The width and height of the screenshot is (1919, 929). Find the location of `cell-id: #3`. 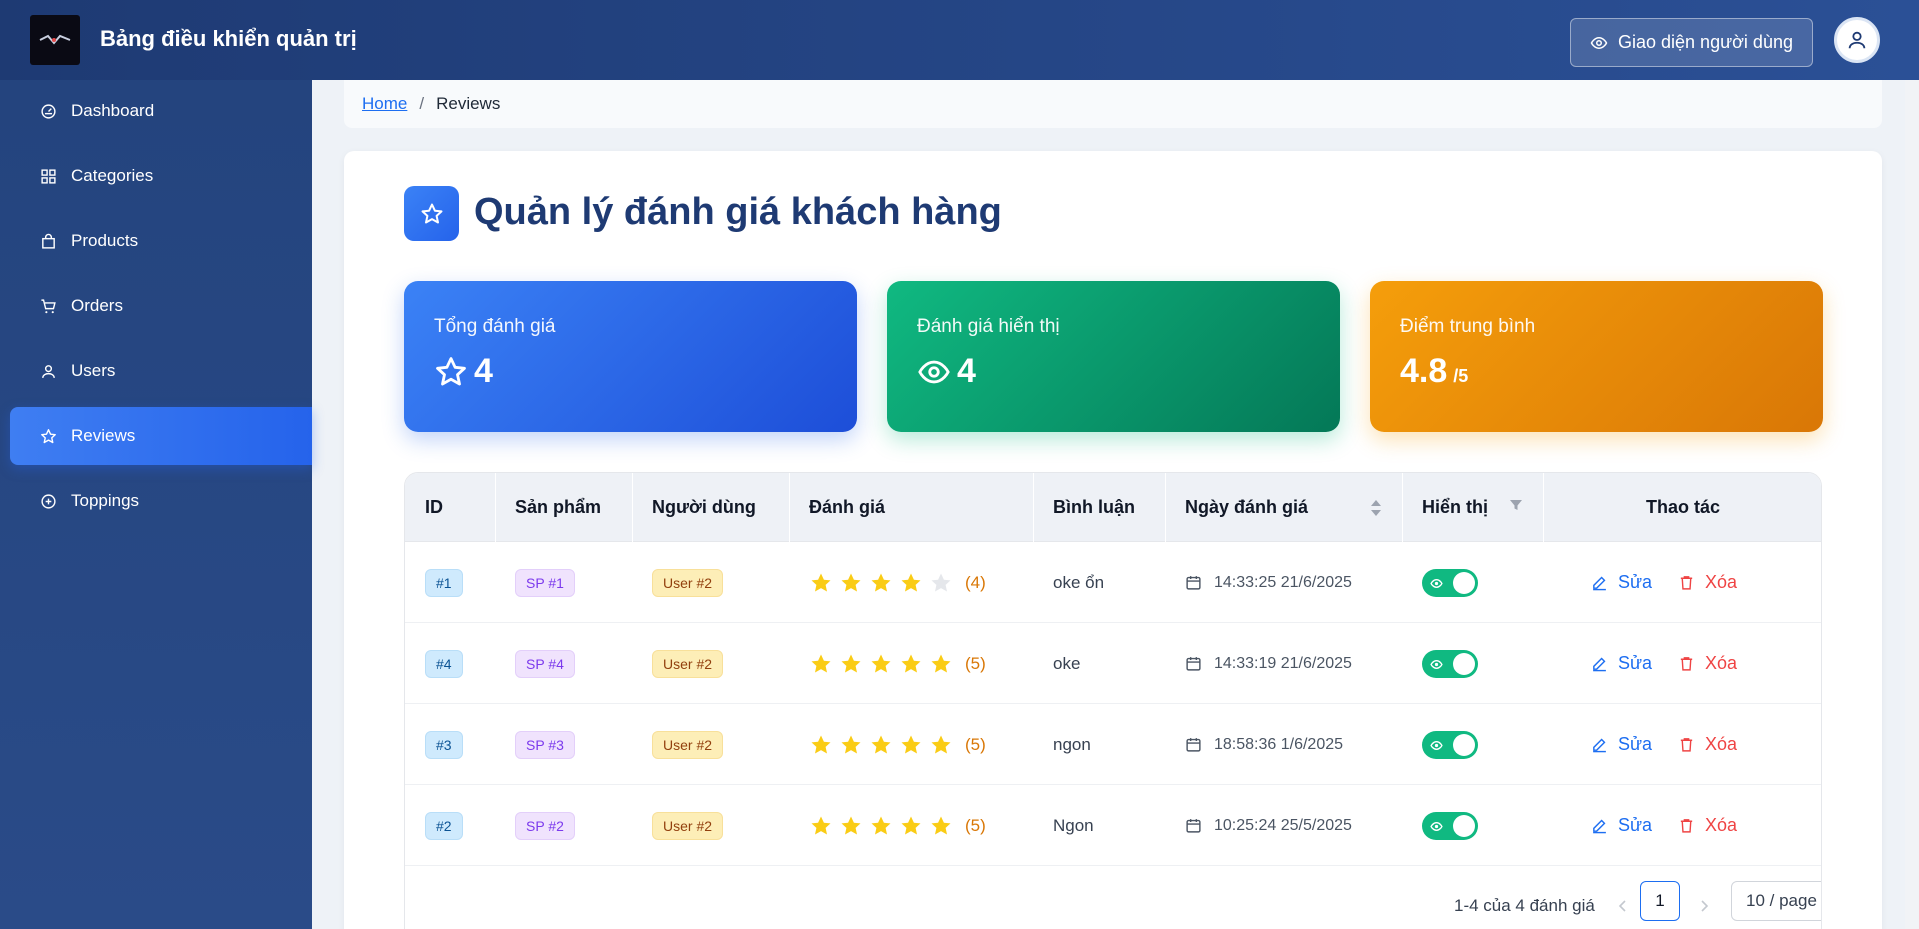

cell-id: #3 is located at coordinates (444, 744).